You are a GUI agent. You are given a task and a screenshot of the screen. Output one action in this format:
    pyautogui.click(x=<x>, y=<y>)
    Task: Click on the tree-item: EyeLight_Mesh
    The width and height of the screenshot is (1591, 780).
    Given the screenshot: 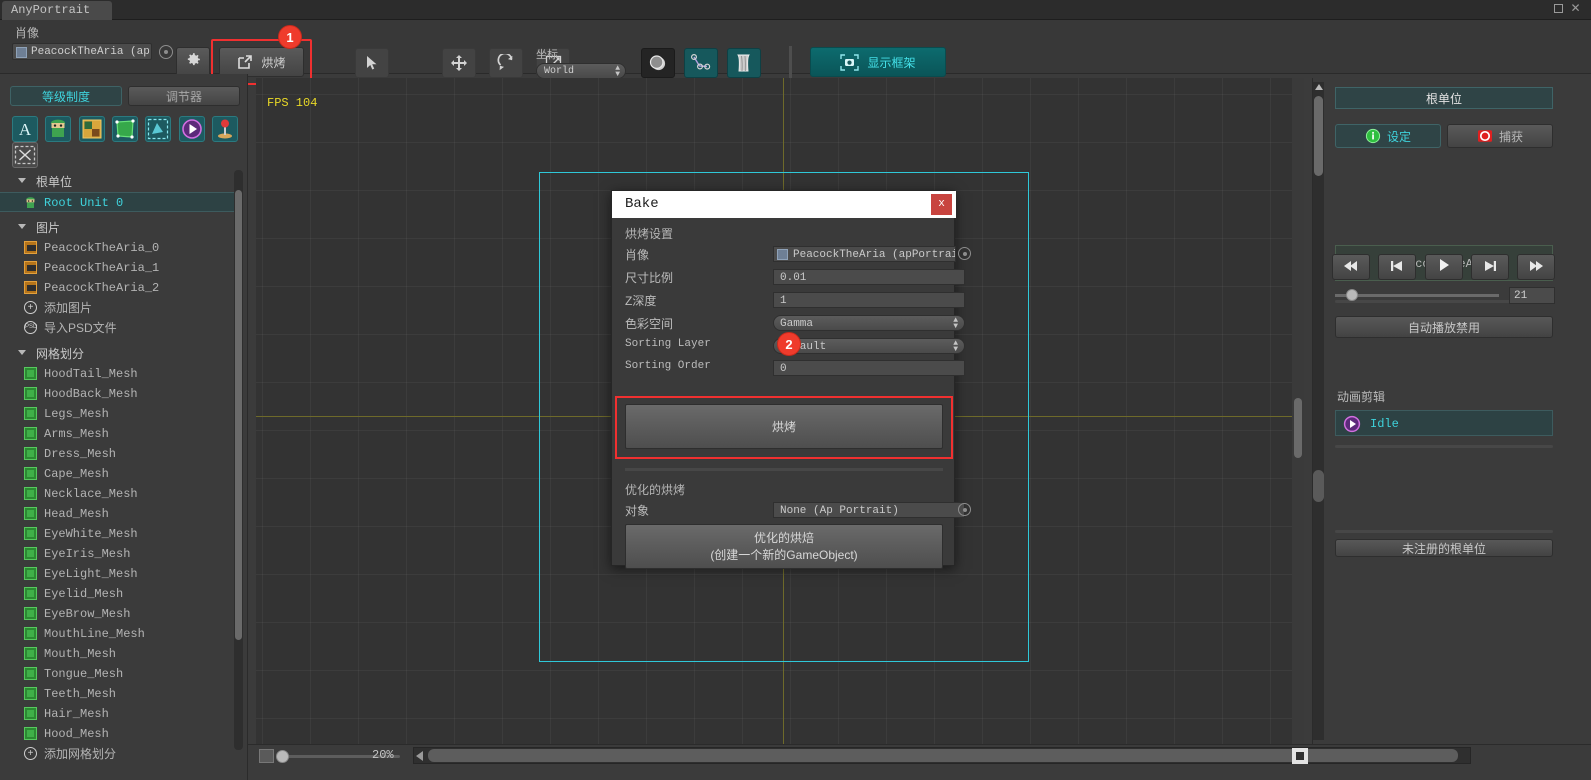 What is the action you would take?
    pyautogui.click(x=118, y=574)
    